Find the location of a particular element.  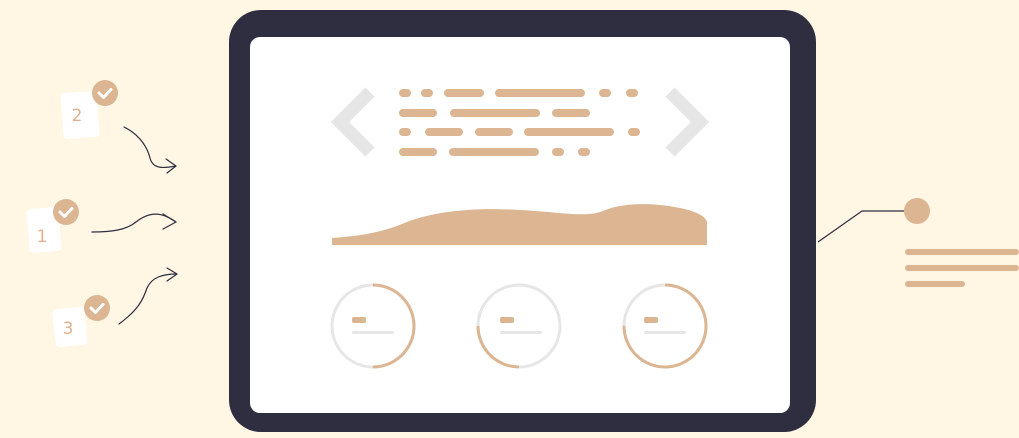

callout is located at coordinates (918, 242).